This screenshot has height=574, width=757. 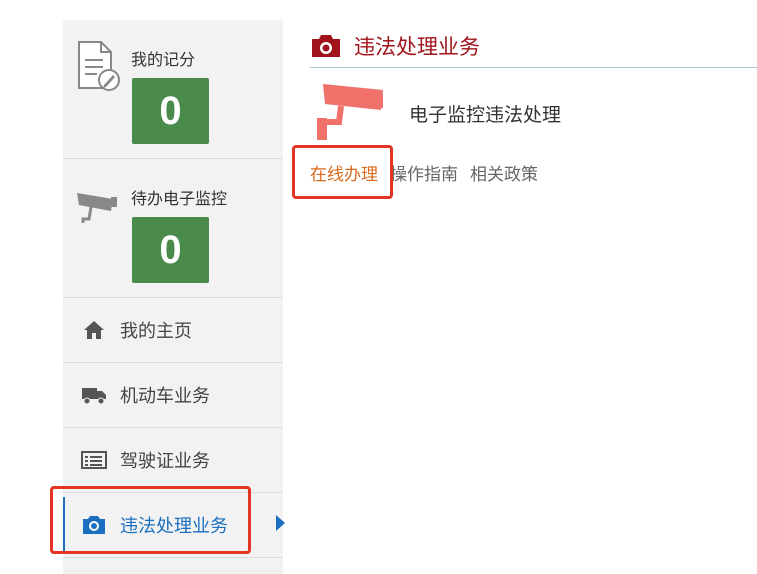 I want to click on service-entry: 电子监控违法处理, so click(x=437, y=113).